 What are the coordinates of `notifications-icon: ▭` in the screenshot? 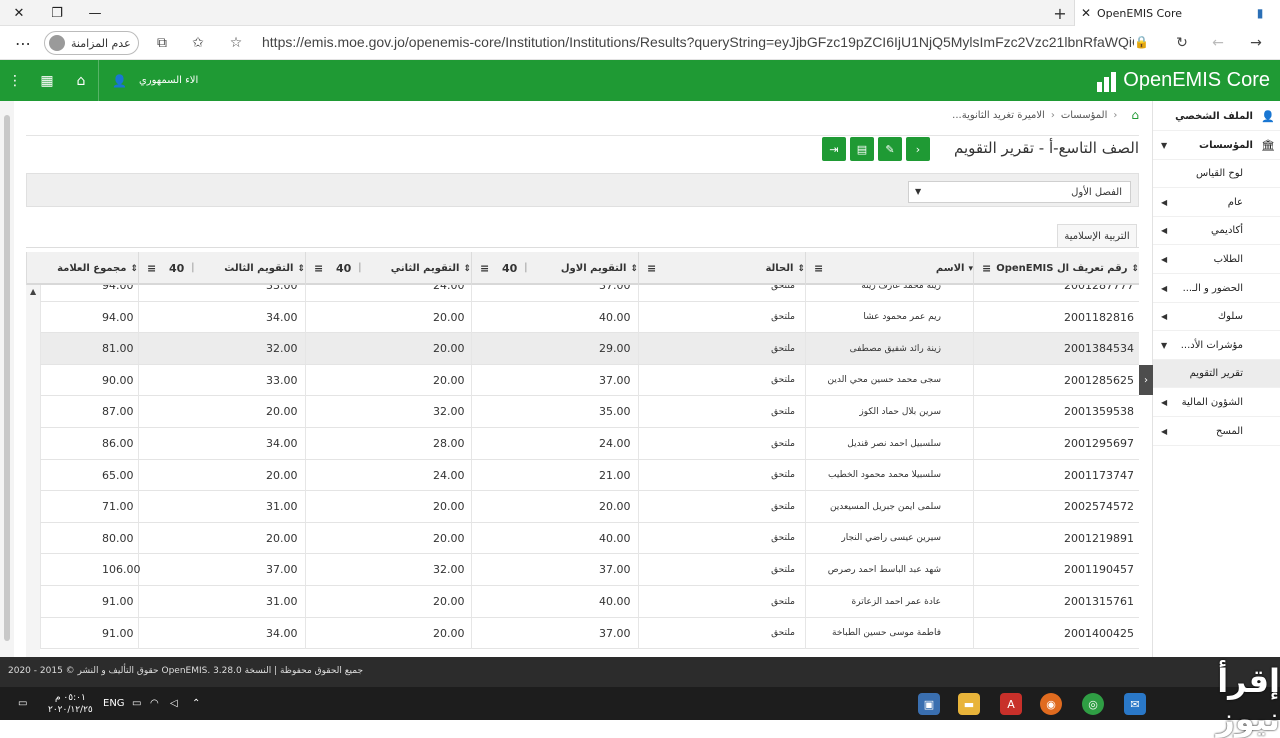 It's located at (22, 703).